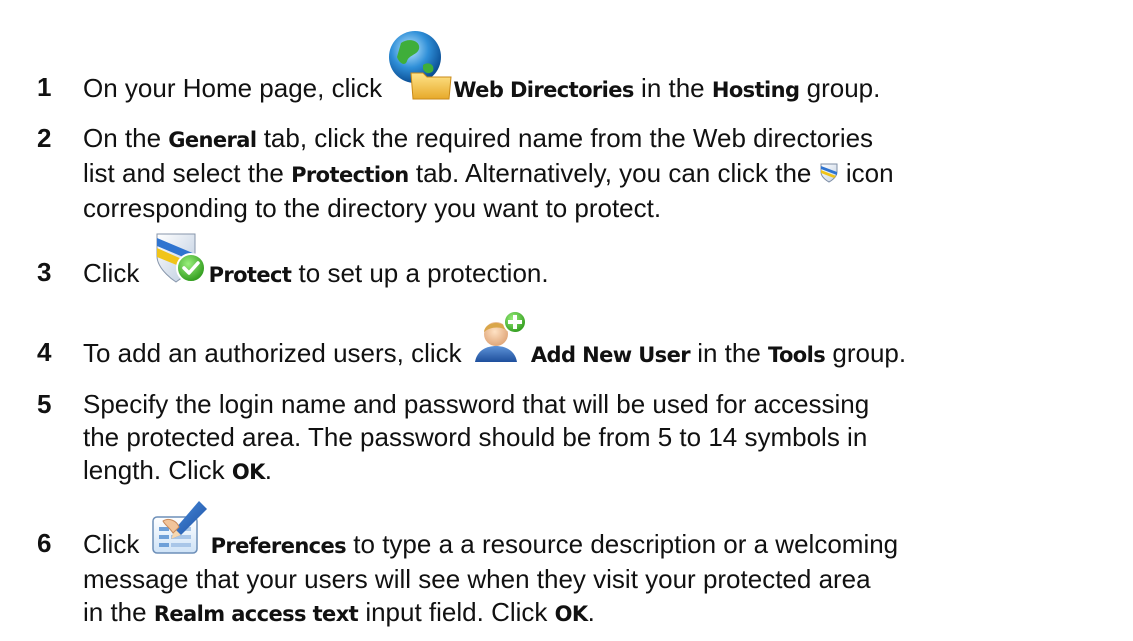  I want to click on step-text: tab. Alternatively, you can click the, so click(613, 173).